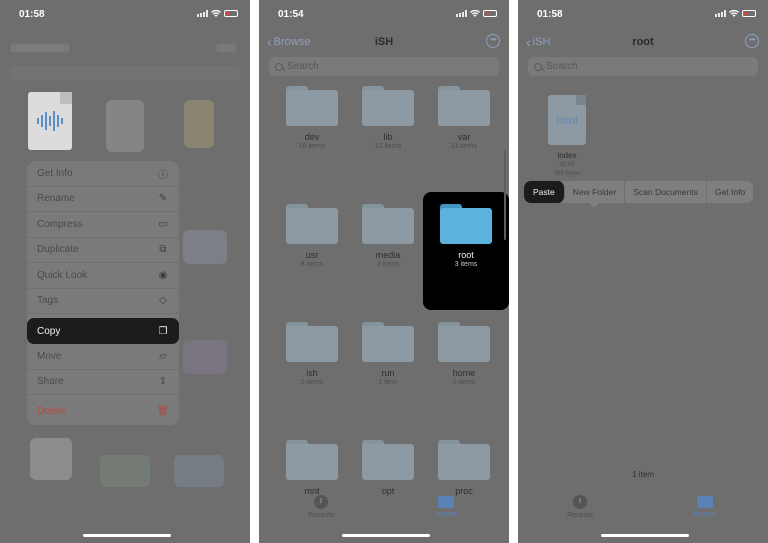 The width and height of the screenshot is (768, 543). I want to click on folder-item-dev: dev 18 items, so click(312, 143).